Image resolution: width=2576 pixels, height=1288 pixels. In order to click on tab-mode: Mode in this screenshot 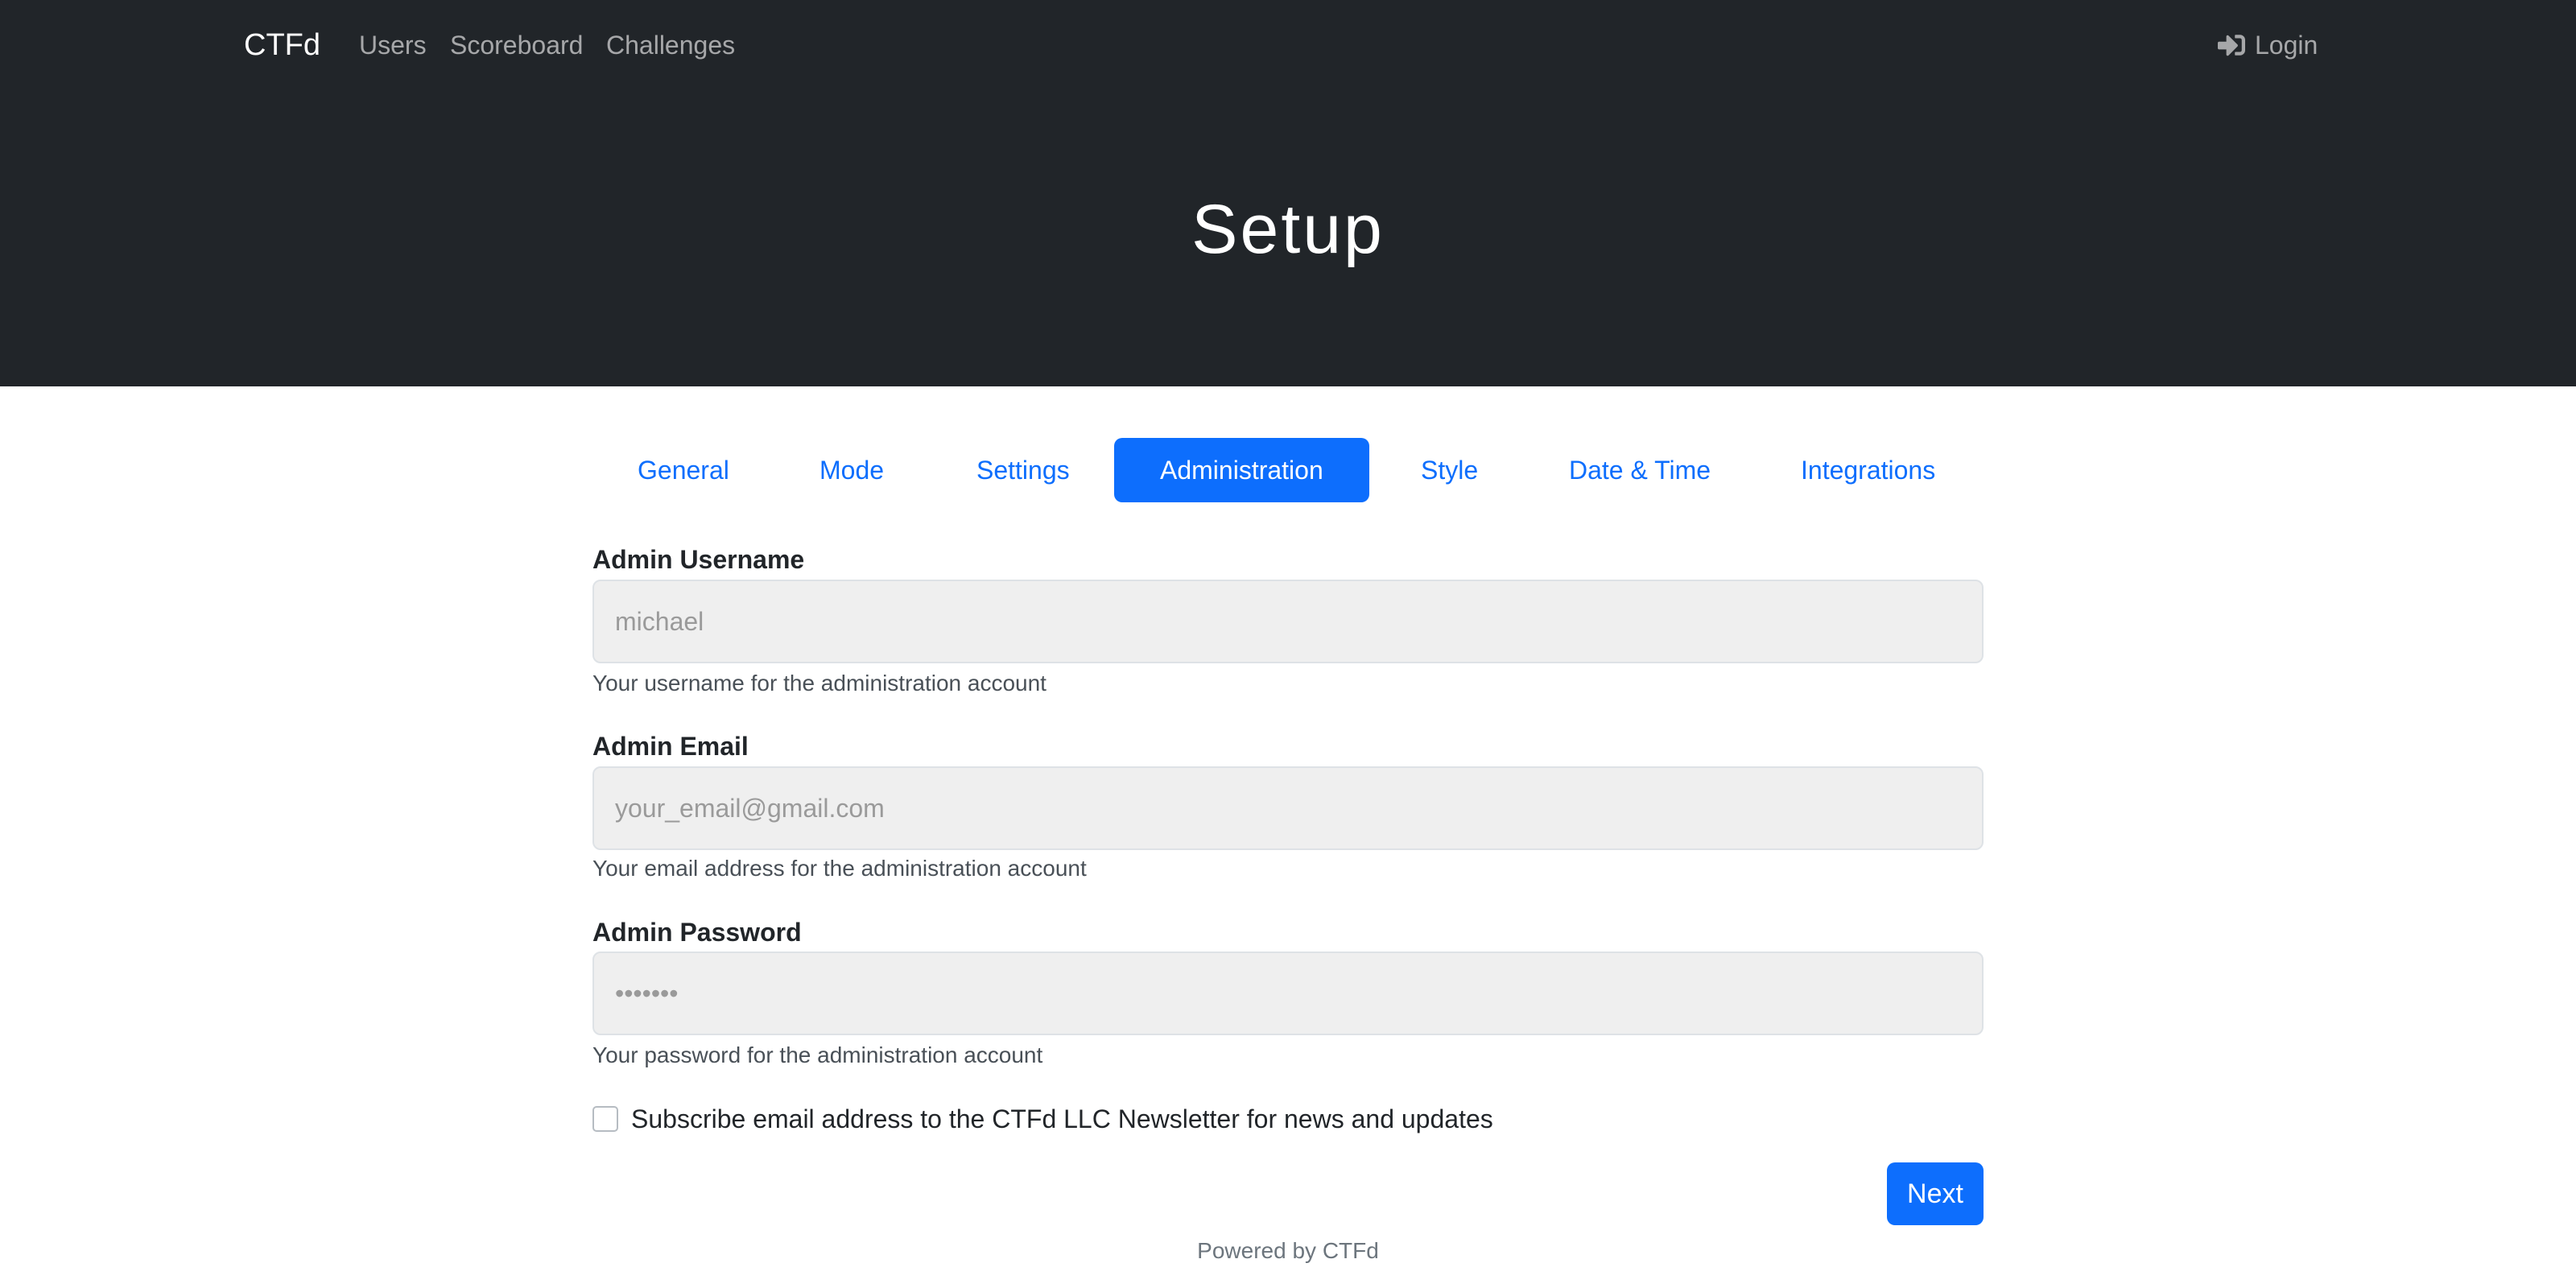, I will do `click(852, 470)`.